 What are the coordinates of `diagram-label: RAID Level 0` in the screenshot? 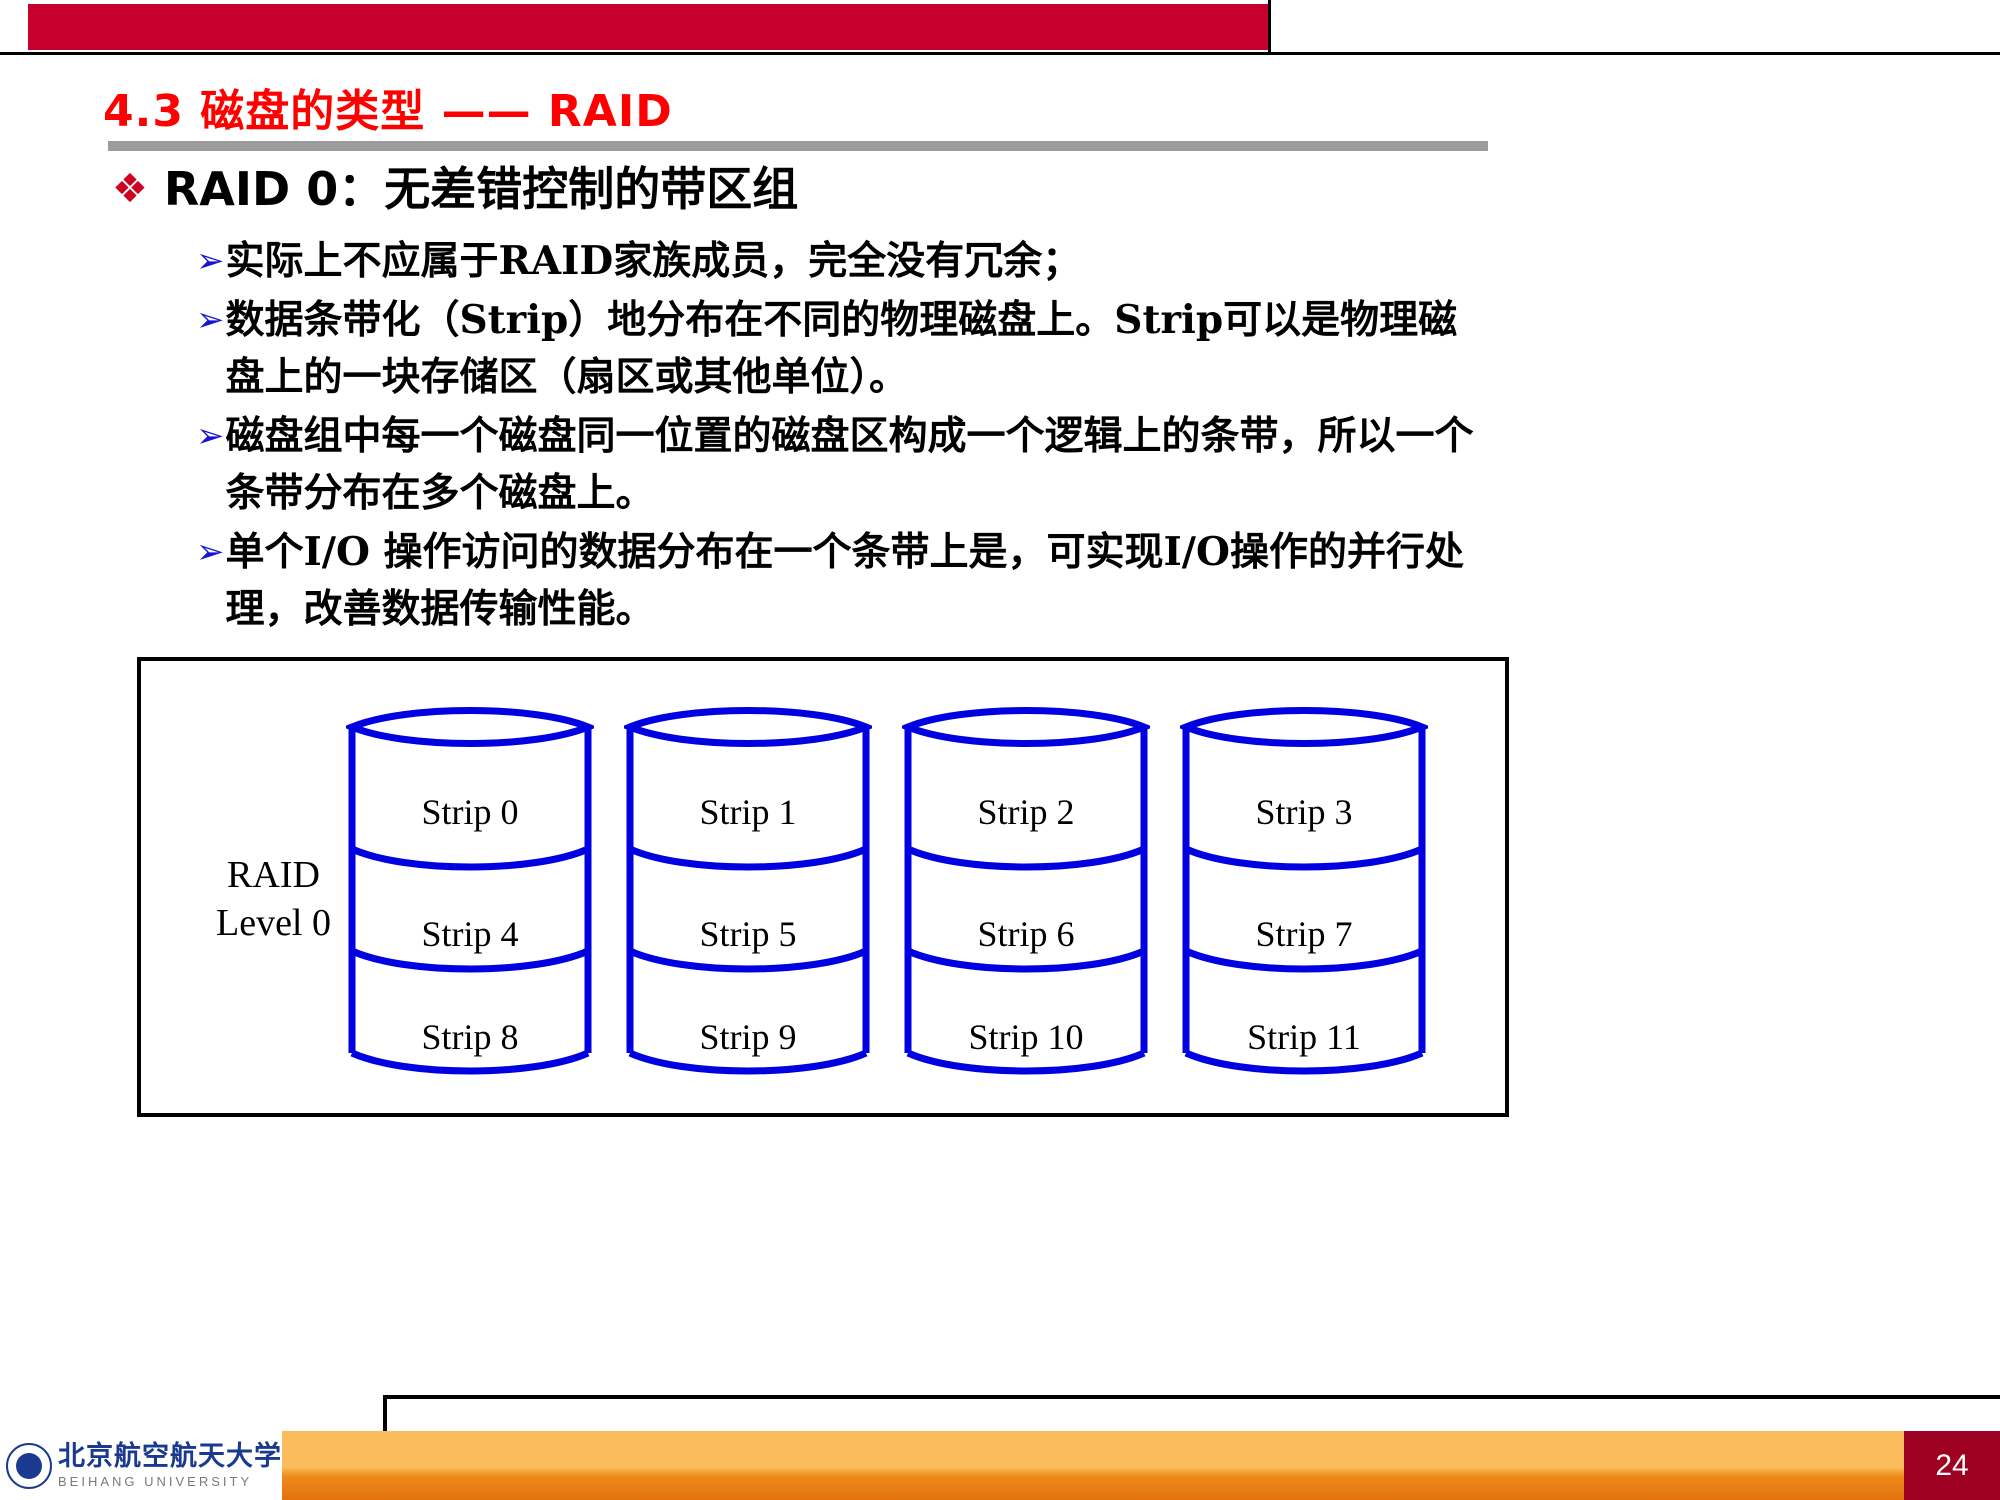 It's located at (273, 899).